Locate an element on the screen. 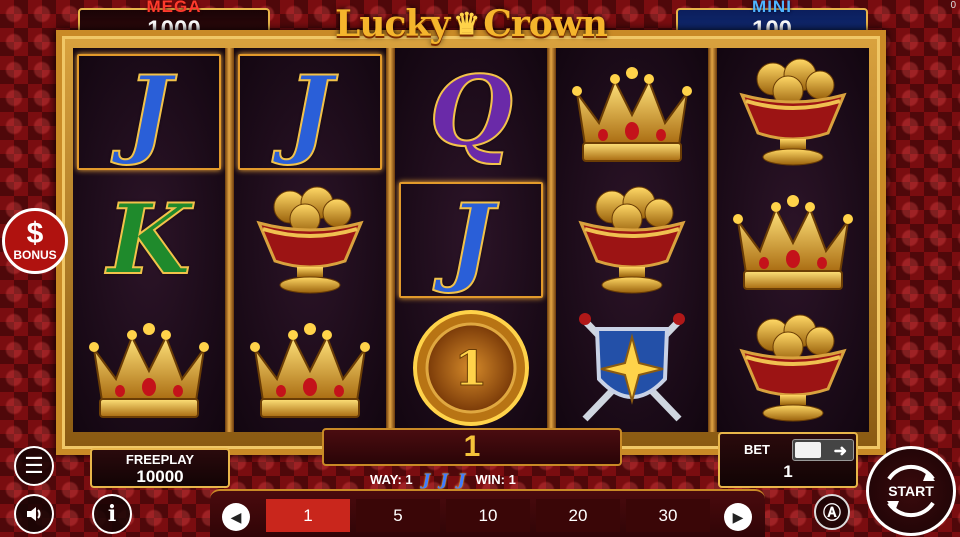 This screenshot has width=960, height=537. start-label: START is located at coordinates (911, 491).